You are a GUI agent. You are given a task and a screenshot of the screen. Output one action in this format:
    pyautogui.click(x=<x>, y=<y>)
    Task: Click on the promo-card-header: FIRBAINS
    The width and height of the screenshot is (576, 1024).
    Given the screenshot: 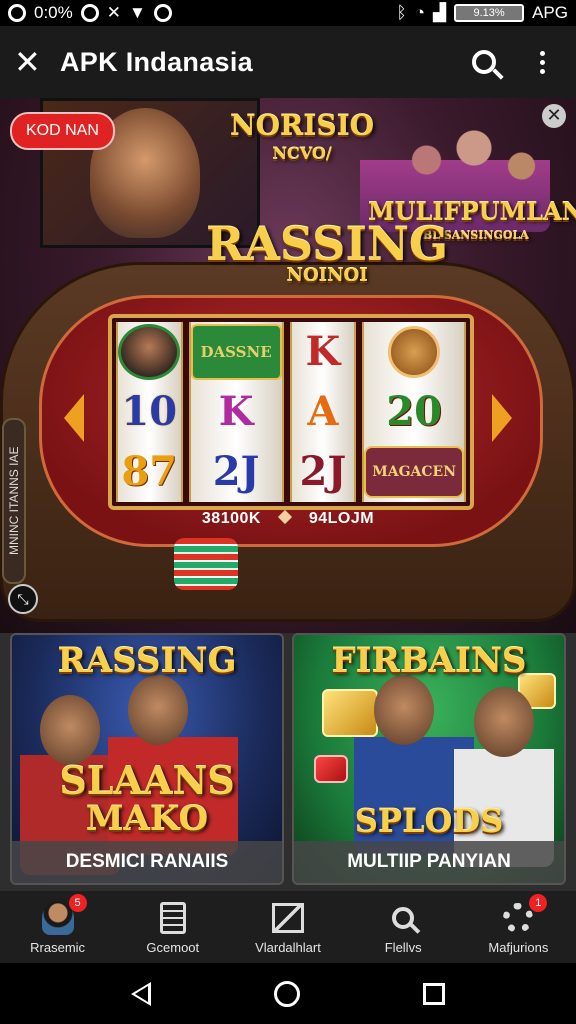 What is the action you would take?
    pyautogui.click(x=429, y=661)
    